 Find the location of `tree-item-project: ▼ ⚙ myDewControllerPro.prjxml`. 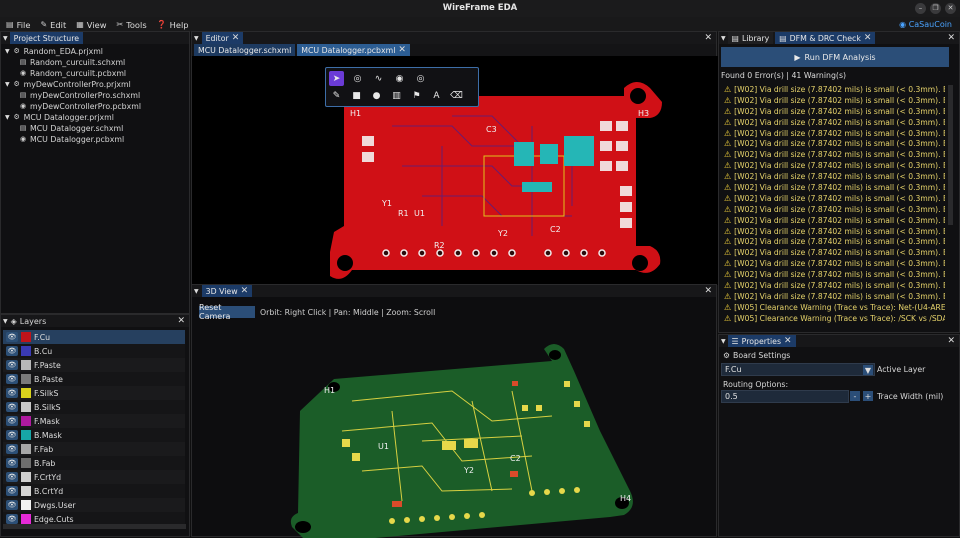

tree-item-project: ▼ ⚙ myDewControllerPro.prjxml is located at coordinates (97, 84).